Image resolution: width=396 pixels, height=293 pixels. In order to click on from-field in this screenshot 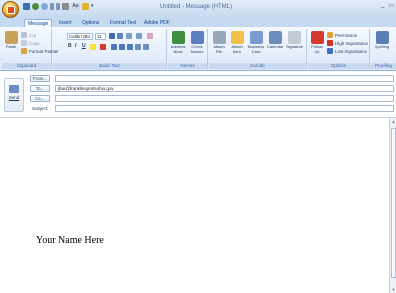, I will do `click(224, 78)`.